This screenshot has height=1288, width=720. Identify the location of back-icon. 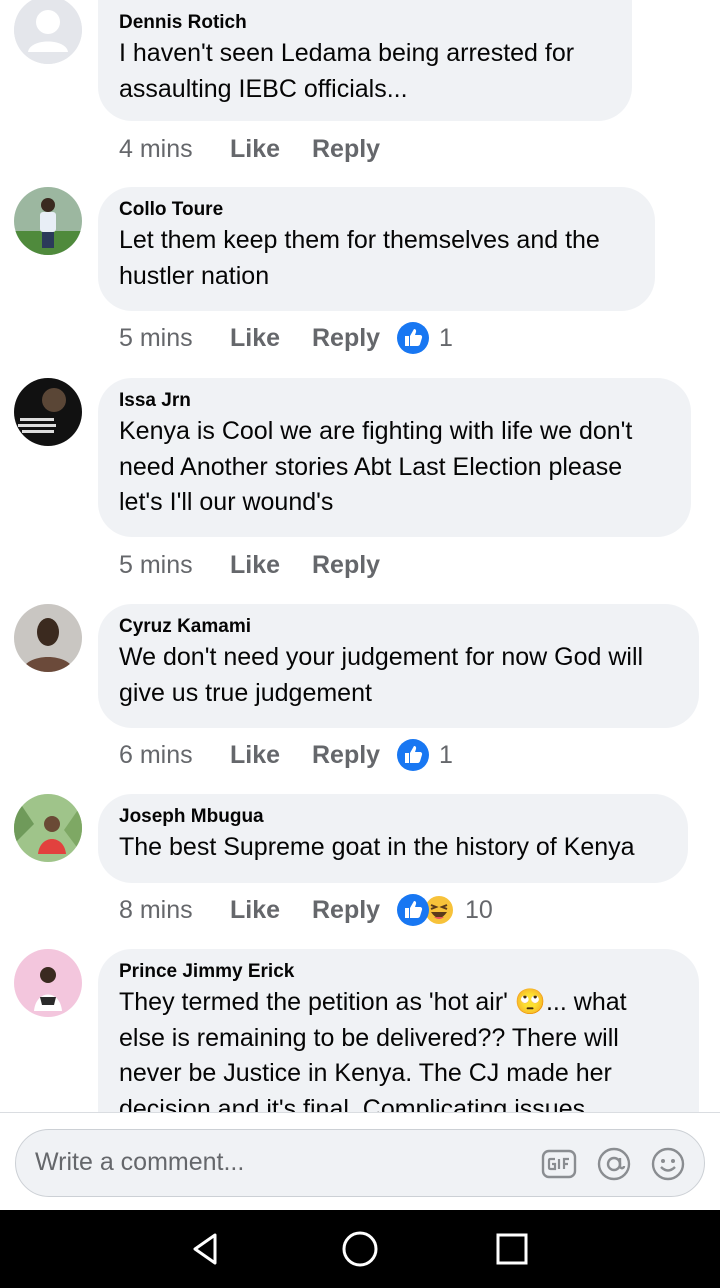
(206, 1249).